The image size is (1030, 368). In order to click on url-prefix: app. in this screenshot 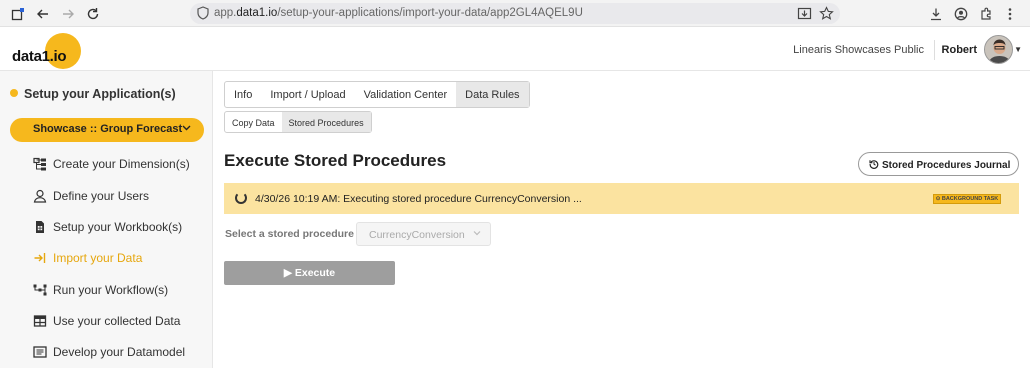, I will do `click(225, 13)`.